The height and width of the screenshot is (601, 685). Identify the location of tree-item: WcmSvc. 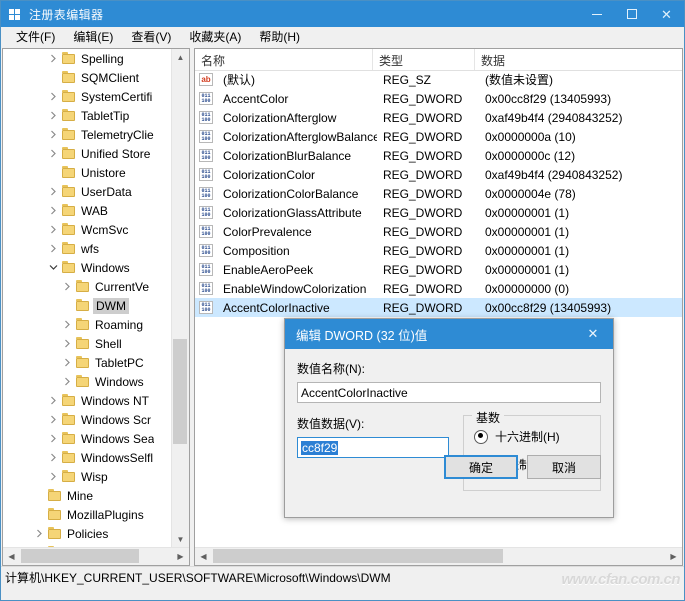
(87, 229).